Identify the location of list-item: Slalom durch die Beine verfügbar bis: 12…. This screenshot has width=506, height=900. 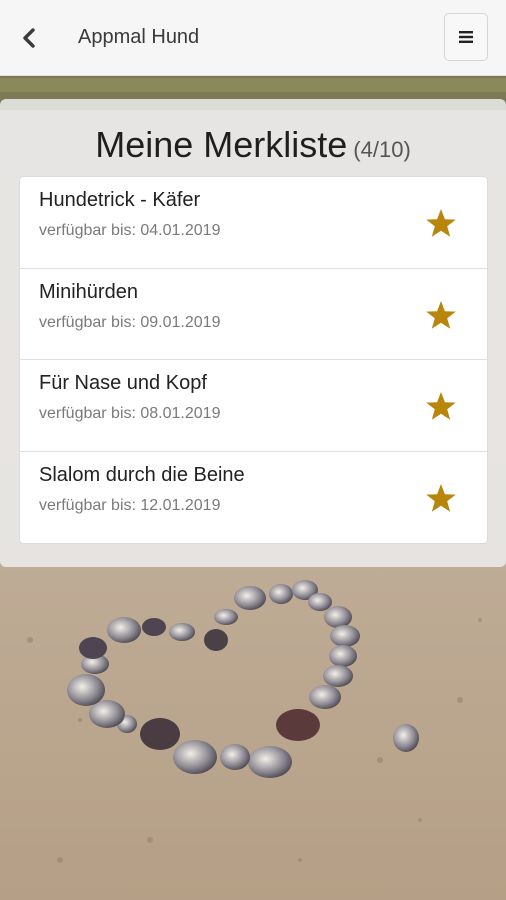
(253, 498).